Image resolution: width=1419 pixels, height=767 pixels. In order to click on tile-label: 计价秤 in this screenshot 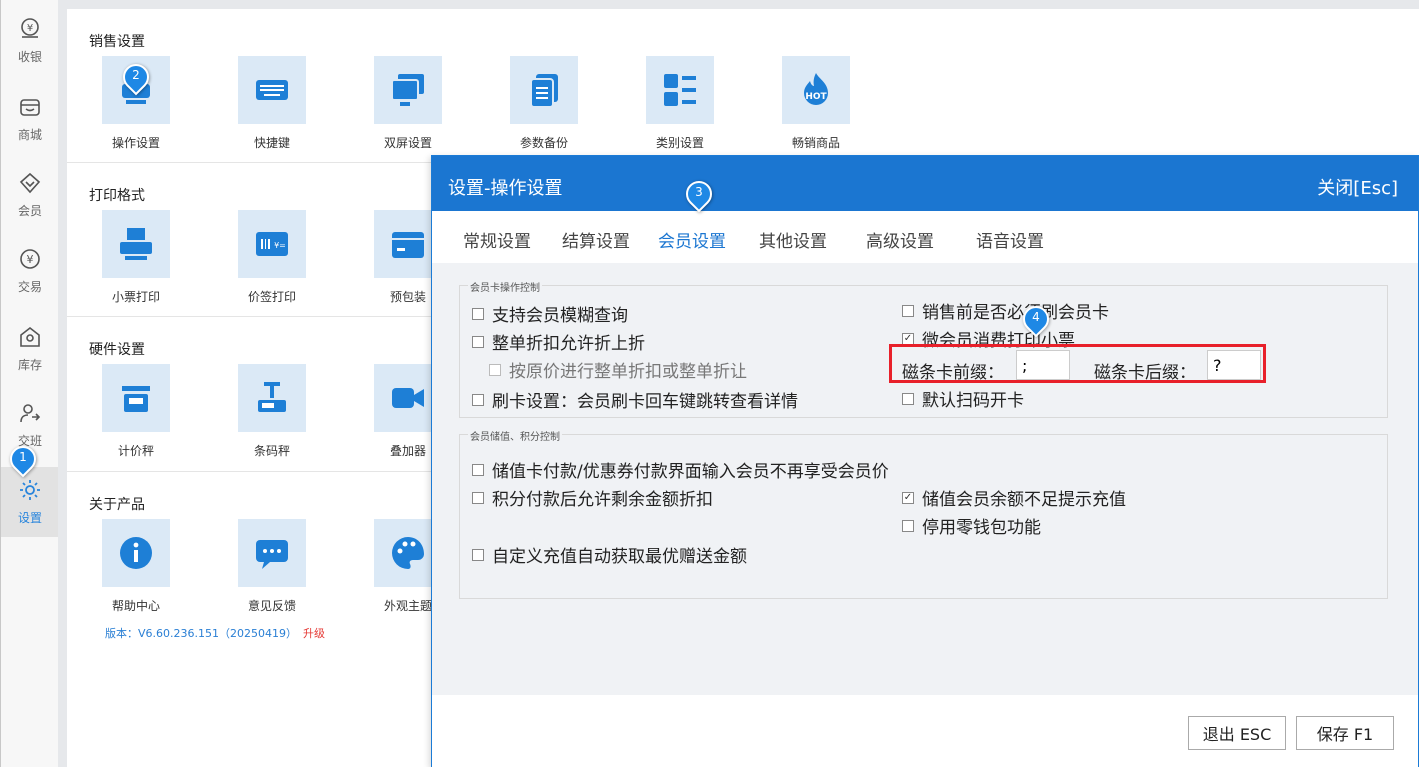, I will do `click(135, 451)`.